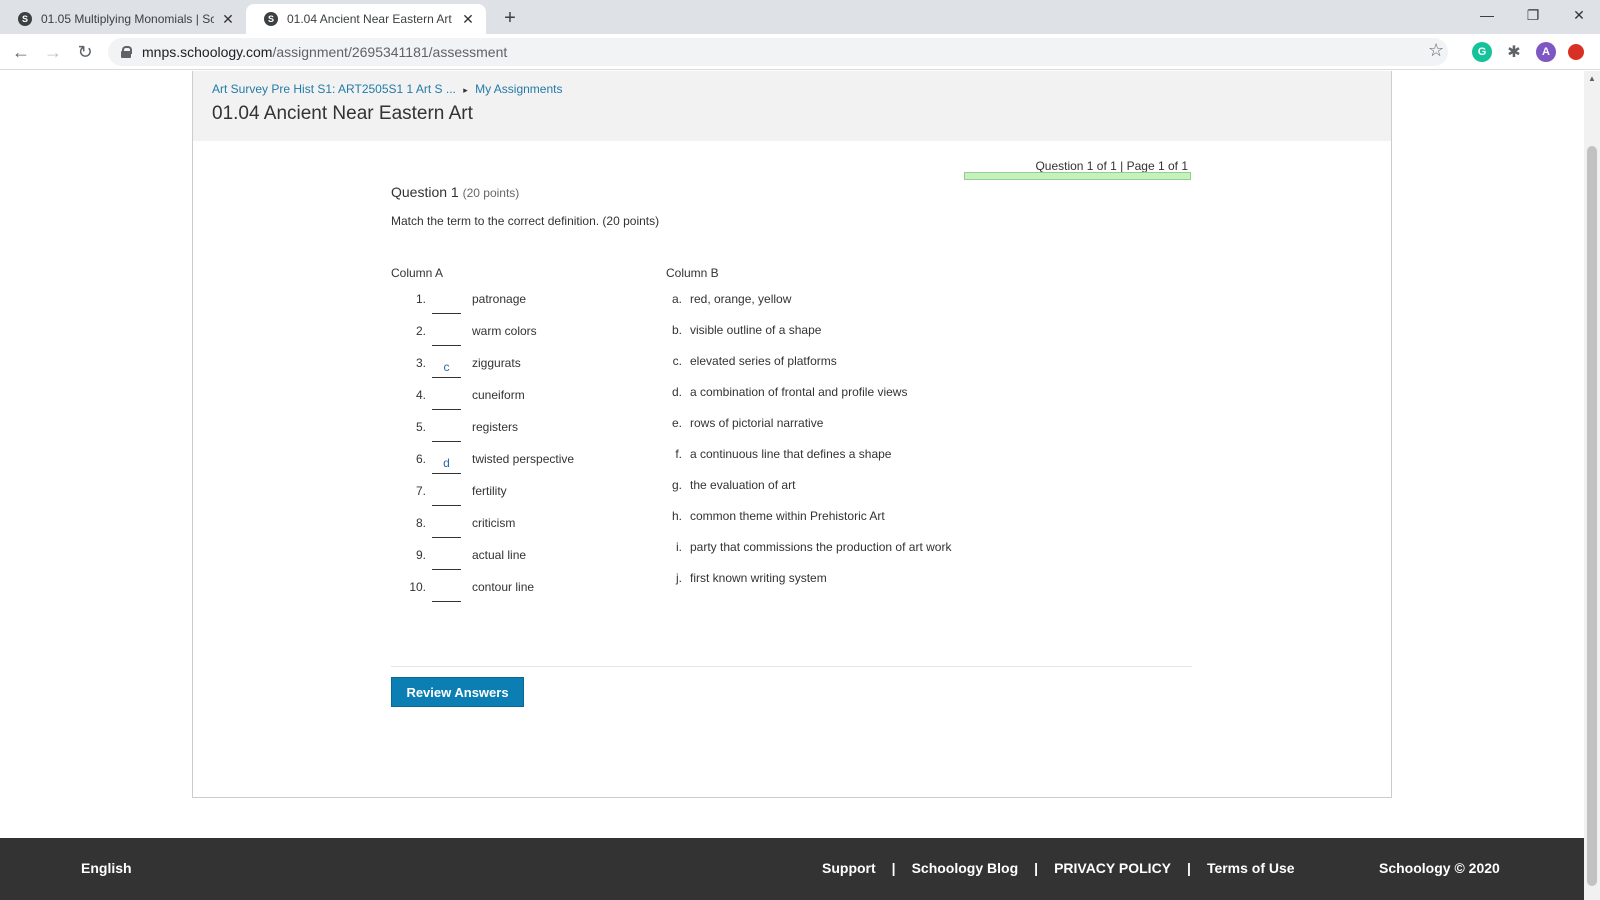  I want to click on tab-title: 01.04 Ancient Near Eastern Art | S, so click(370, 19).